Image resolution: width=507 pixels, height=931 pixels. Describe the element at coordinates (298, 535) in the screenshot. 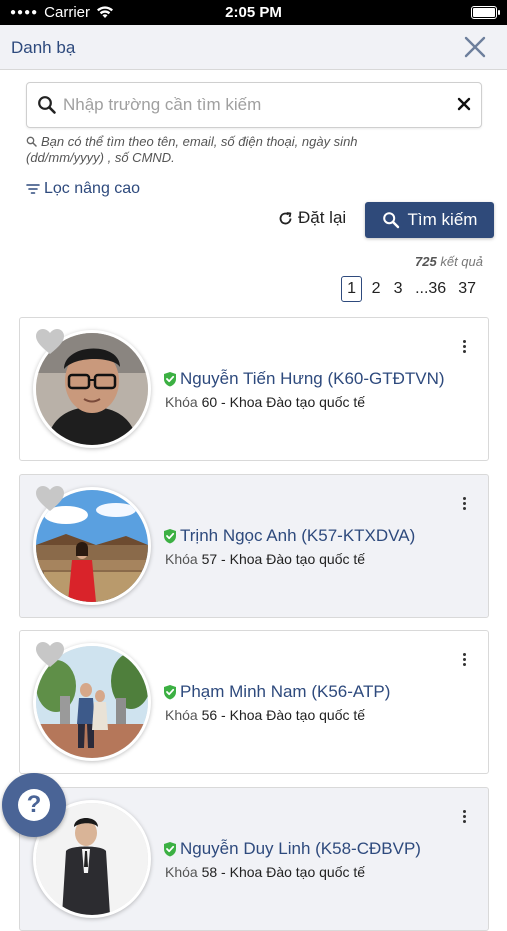

I see `contact-name-text: Trịnh Ngọc Anh (K57-KTXDVA)` at that location.